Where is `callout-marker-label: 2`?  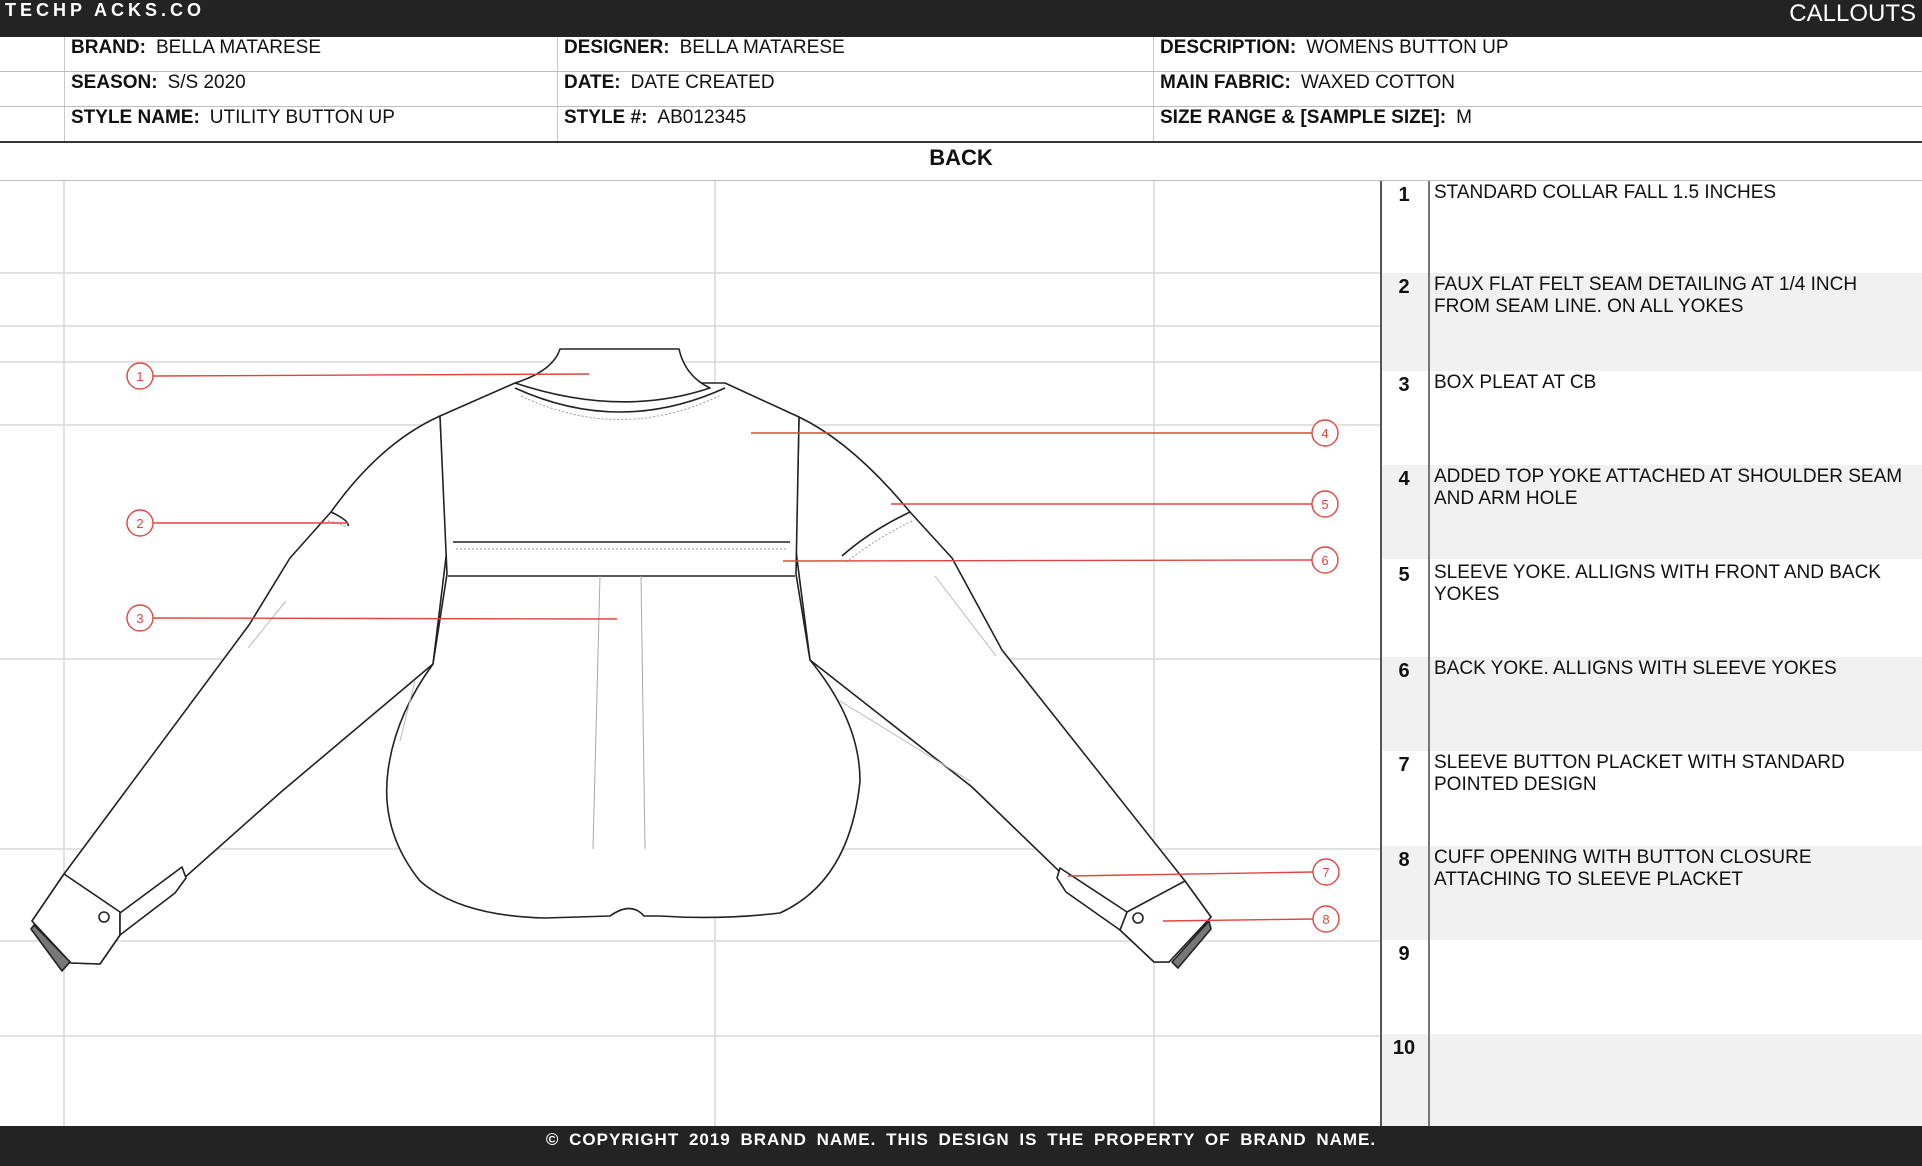
callout-marker-label: 2 is located at coordinates (139, 523).